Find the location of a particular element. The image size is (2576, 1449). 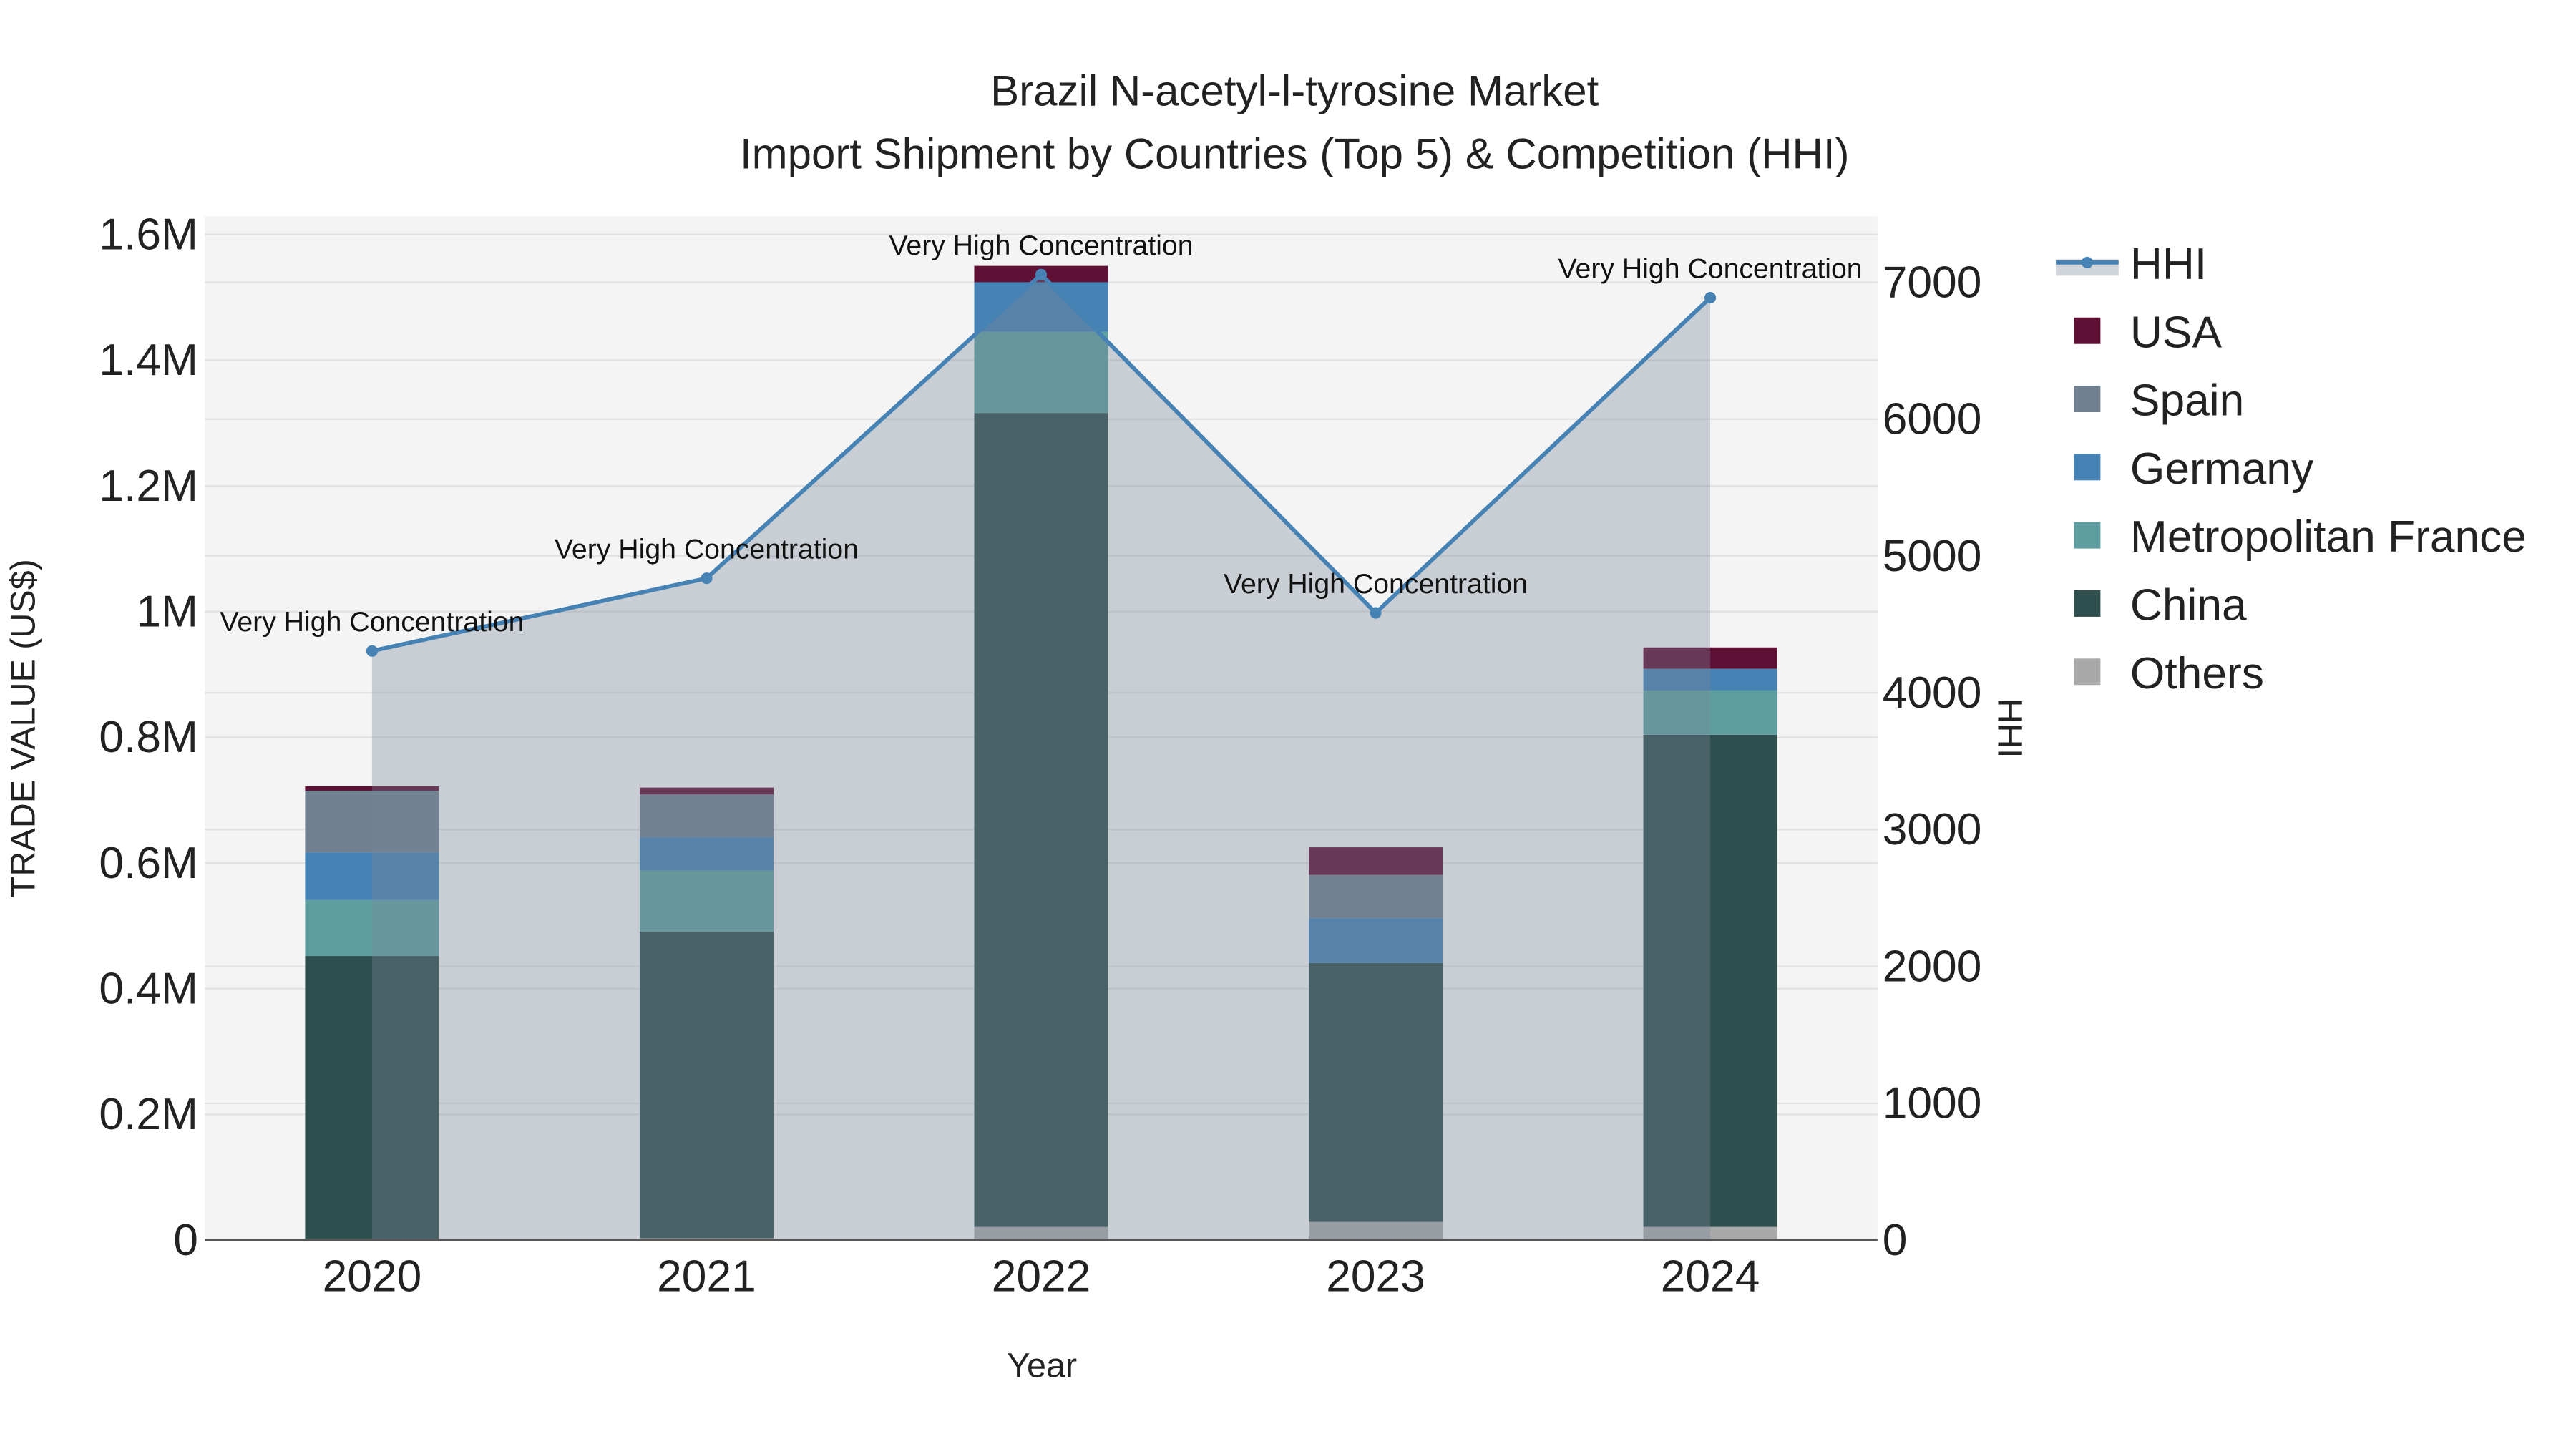

y2-tick-label: 6000 is located at coordinates (1932, 419).